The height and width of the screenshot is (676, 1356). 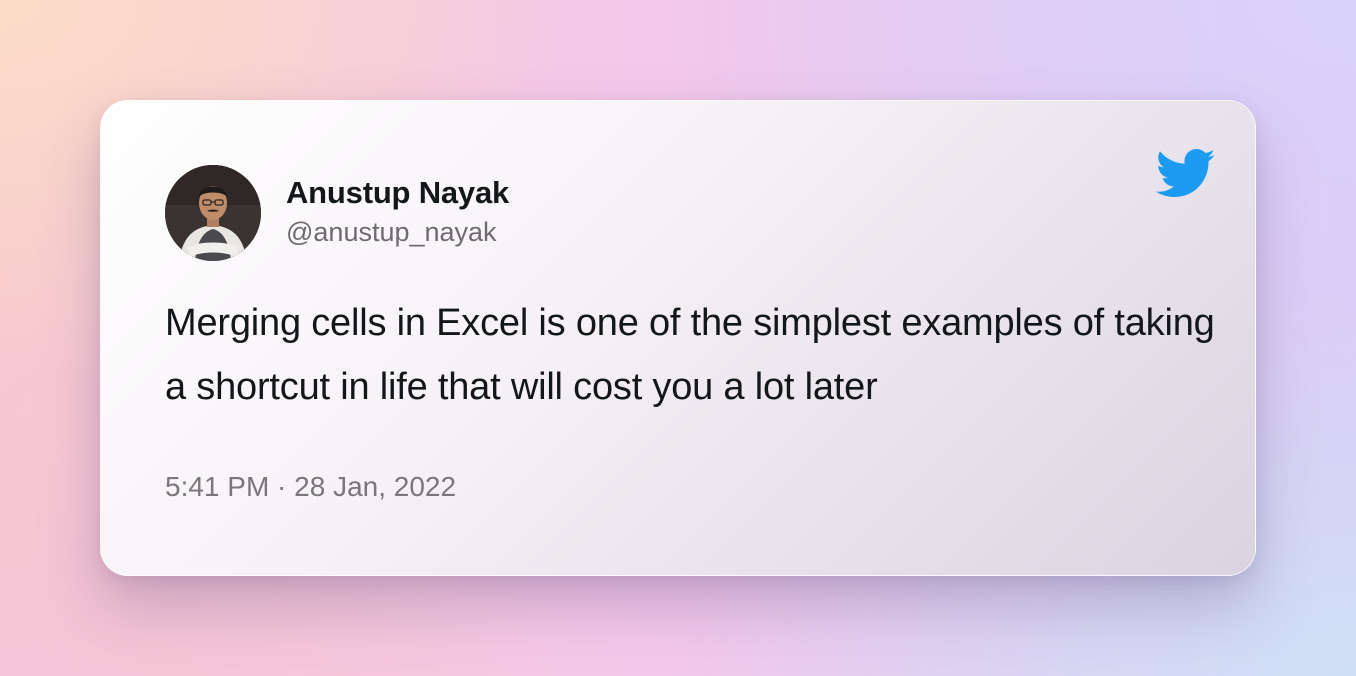 I want to click on twitter-bird-icon, so click(x=1185, y=174).